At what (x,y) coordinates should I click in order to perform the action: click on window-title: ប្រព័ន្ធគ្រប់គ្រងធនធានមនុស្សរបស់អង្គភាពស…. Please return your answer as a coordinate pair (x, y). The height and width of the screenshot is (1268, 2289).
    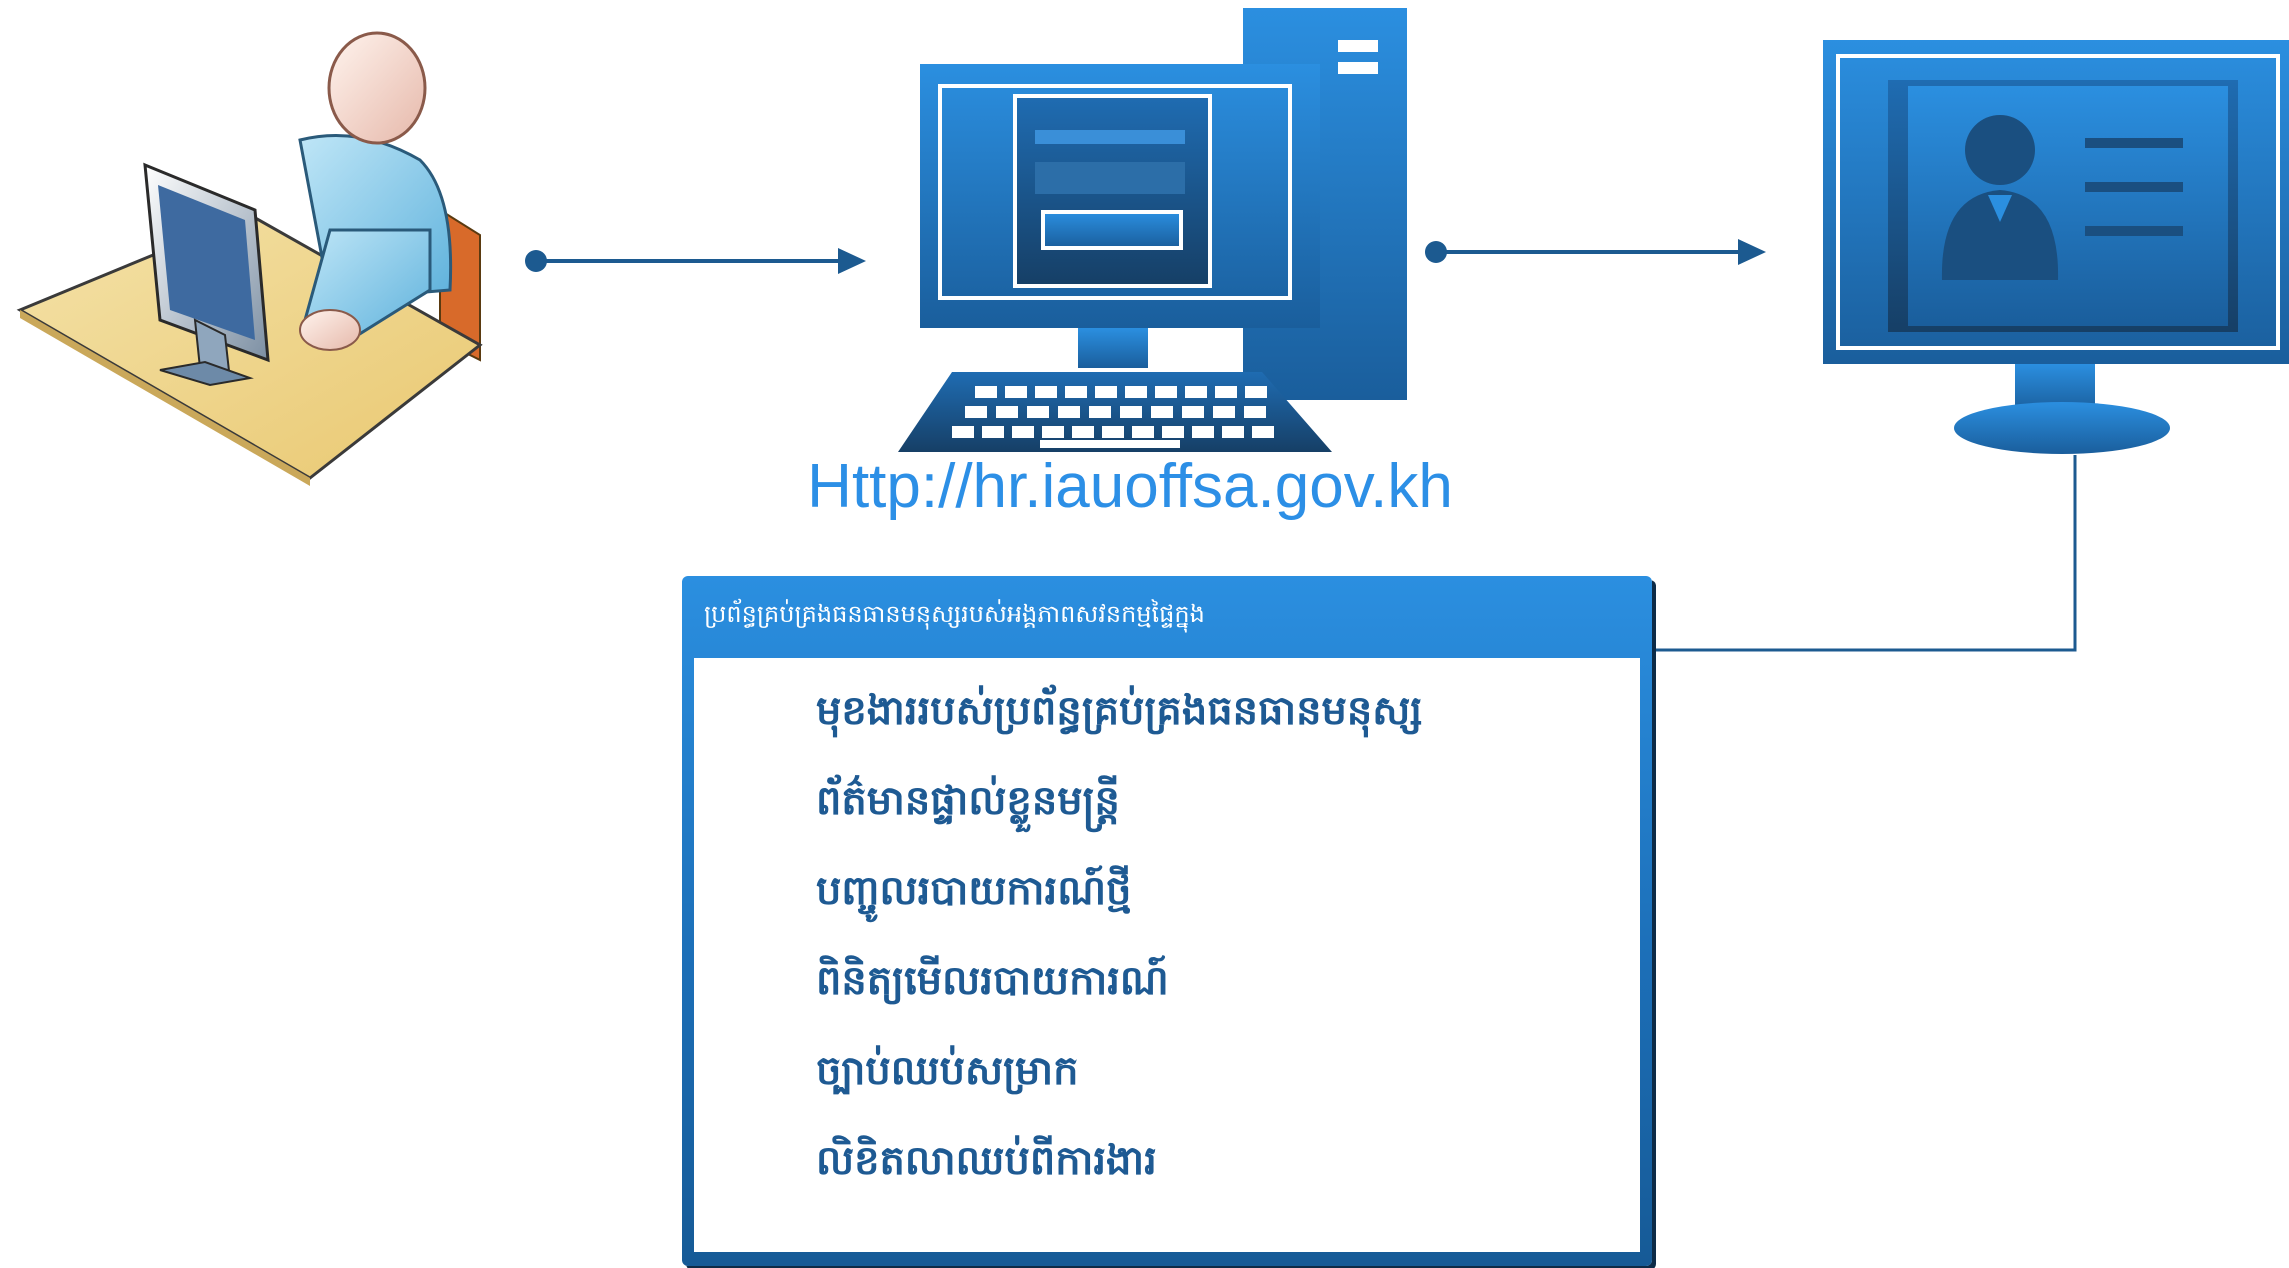
    Looking at the image, I should click on (954, 614).